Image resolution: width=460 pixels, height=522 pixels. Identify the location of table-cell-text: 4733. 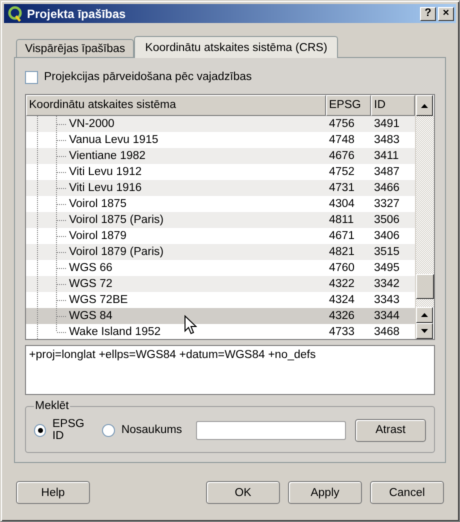
(342, 332).